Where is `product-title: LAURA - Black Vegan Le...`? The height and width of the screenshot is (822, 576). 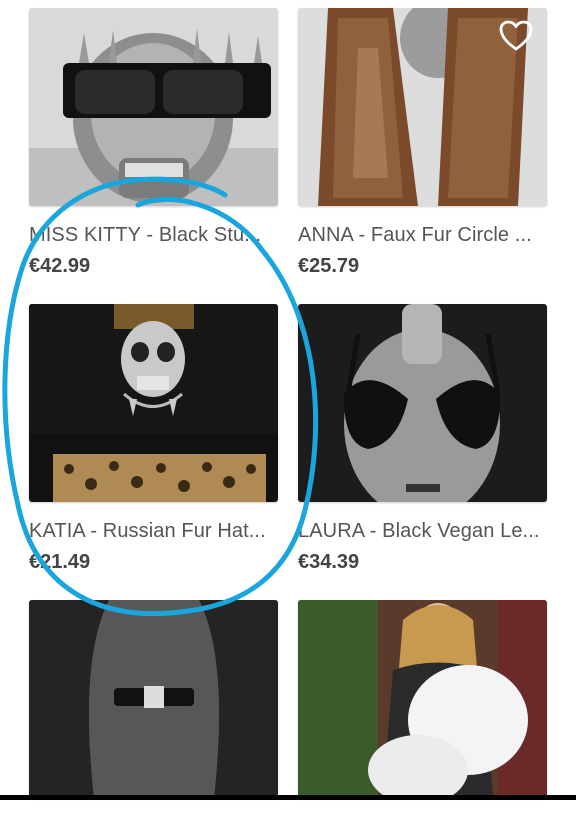
product-title: LAURA - Black Vegan Le... is located at coordinates (422, 531).